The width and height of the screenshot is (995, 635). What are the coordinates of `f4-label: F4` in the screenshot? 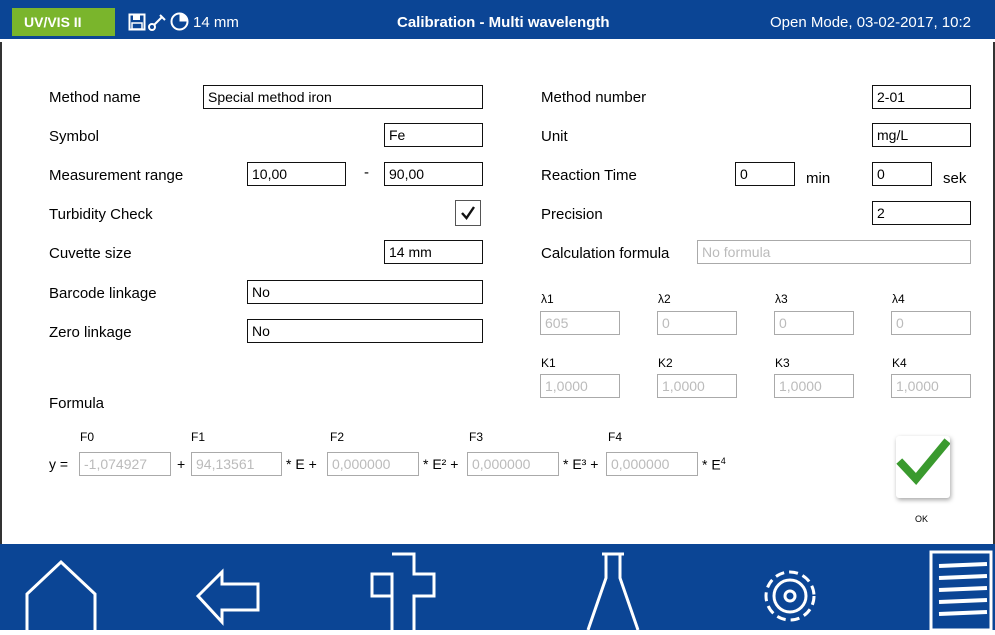 It's located at (615, 437).